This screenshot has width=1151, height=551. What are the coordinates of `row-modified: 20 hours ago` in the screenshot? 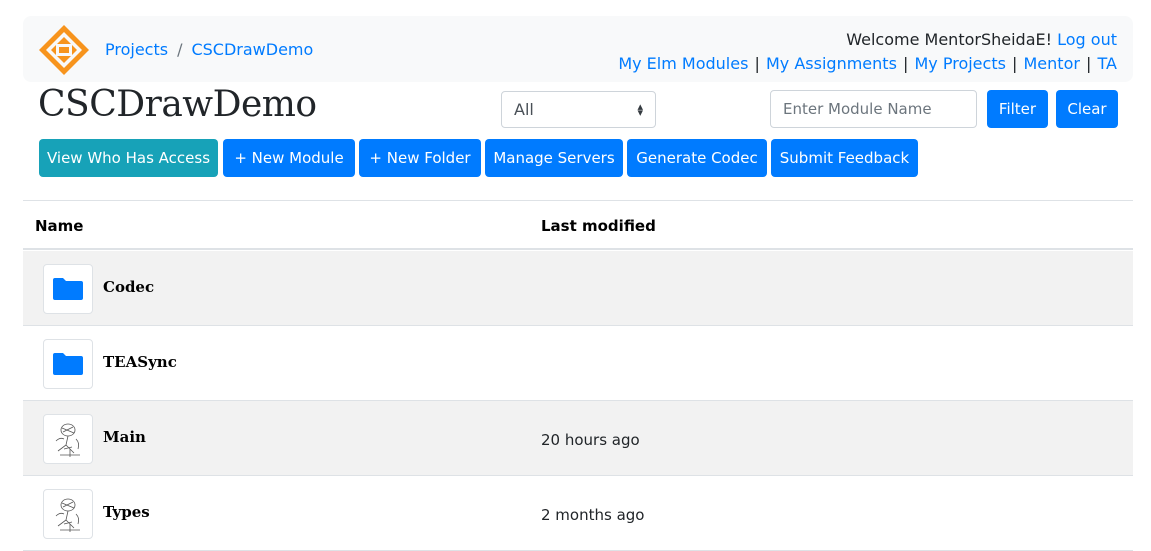 It's located at (590, 440).